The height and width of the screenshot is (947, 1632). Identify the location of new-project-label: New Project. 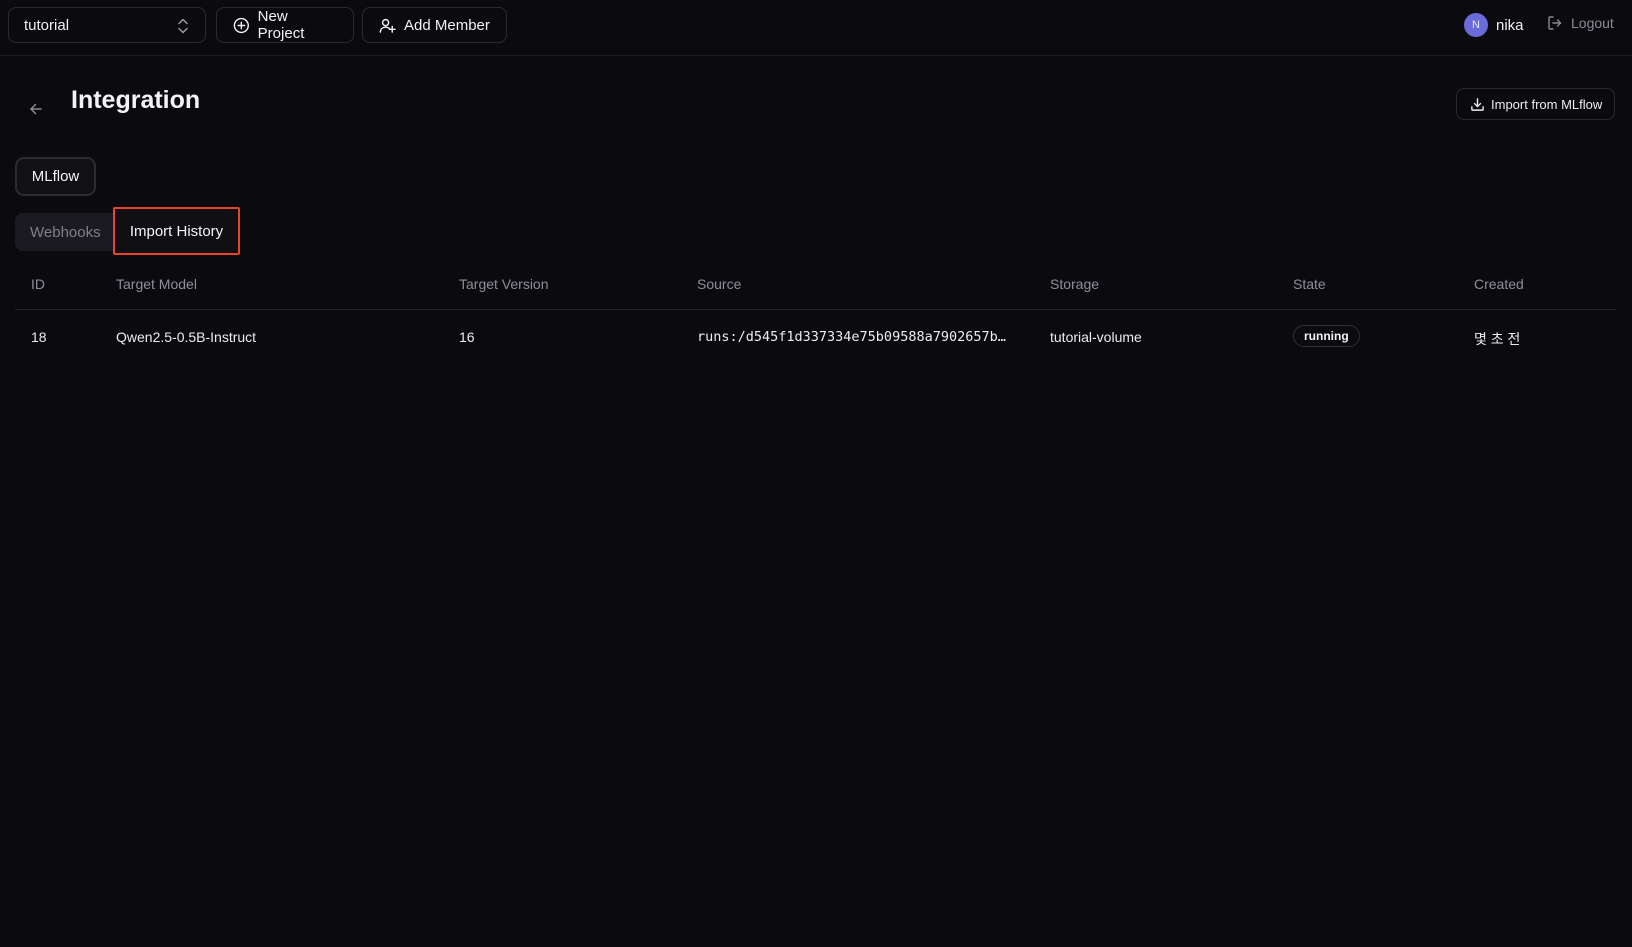
(281, 25).